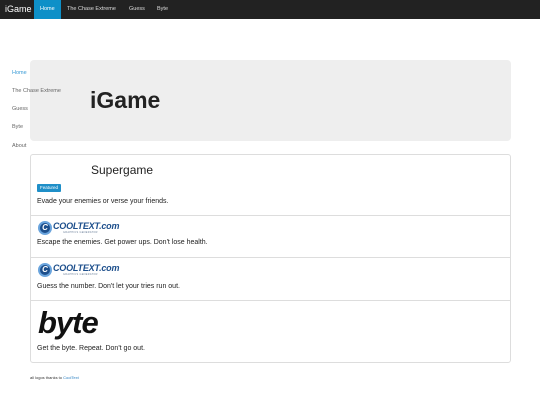 The width and height of the screenshot is (540, 405). I want to click on byte-logo: byte, so click(68, 323).